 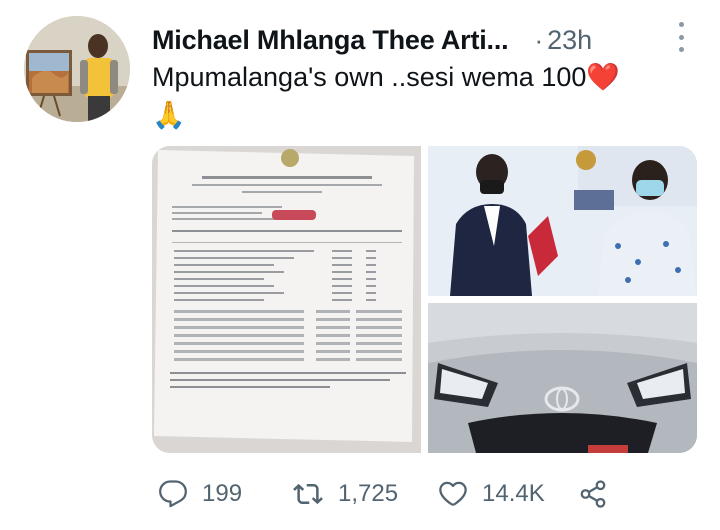 I want to click on tweet-text: Mpumalanga's own ..sesi wema 100❤️ 🙏, so click(x=422, y=96).